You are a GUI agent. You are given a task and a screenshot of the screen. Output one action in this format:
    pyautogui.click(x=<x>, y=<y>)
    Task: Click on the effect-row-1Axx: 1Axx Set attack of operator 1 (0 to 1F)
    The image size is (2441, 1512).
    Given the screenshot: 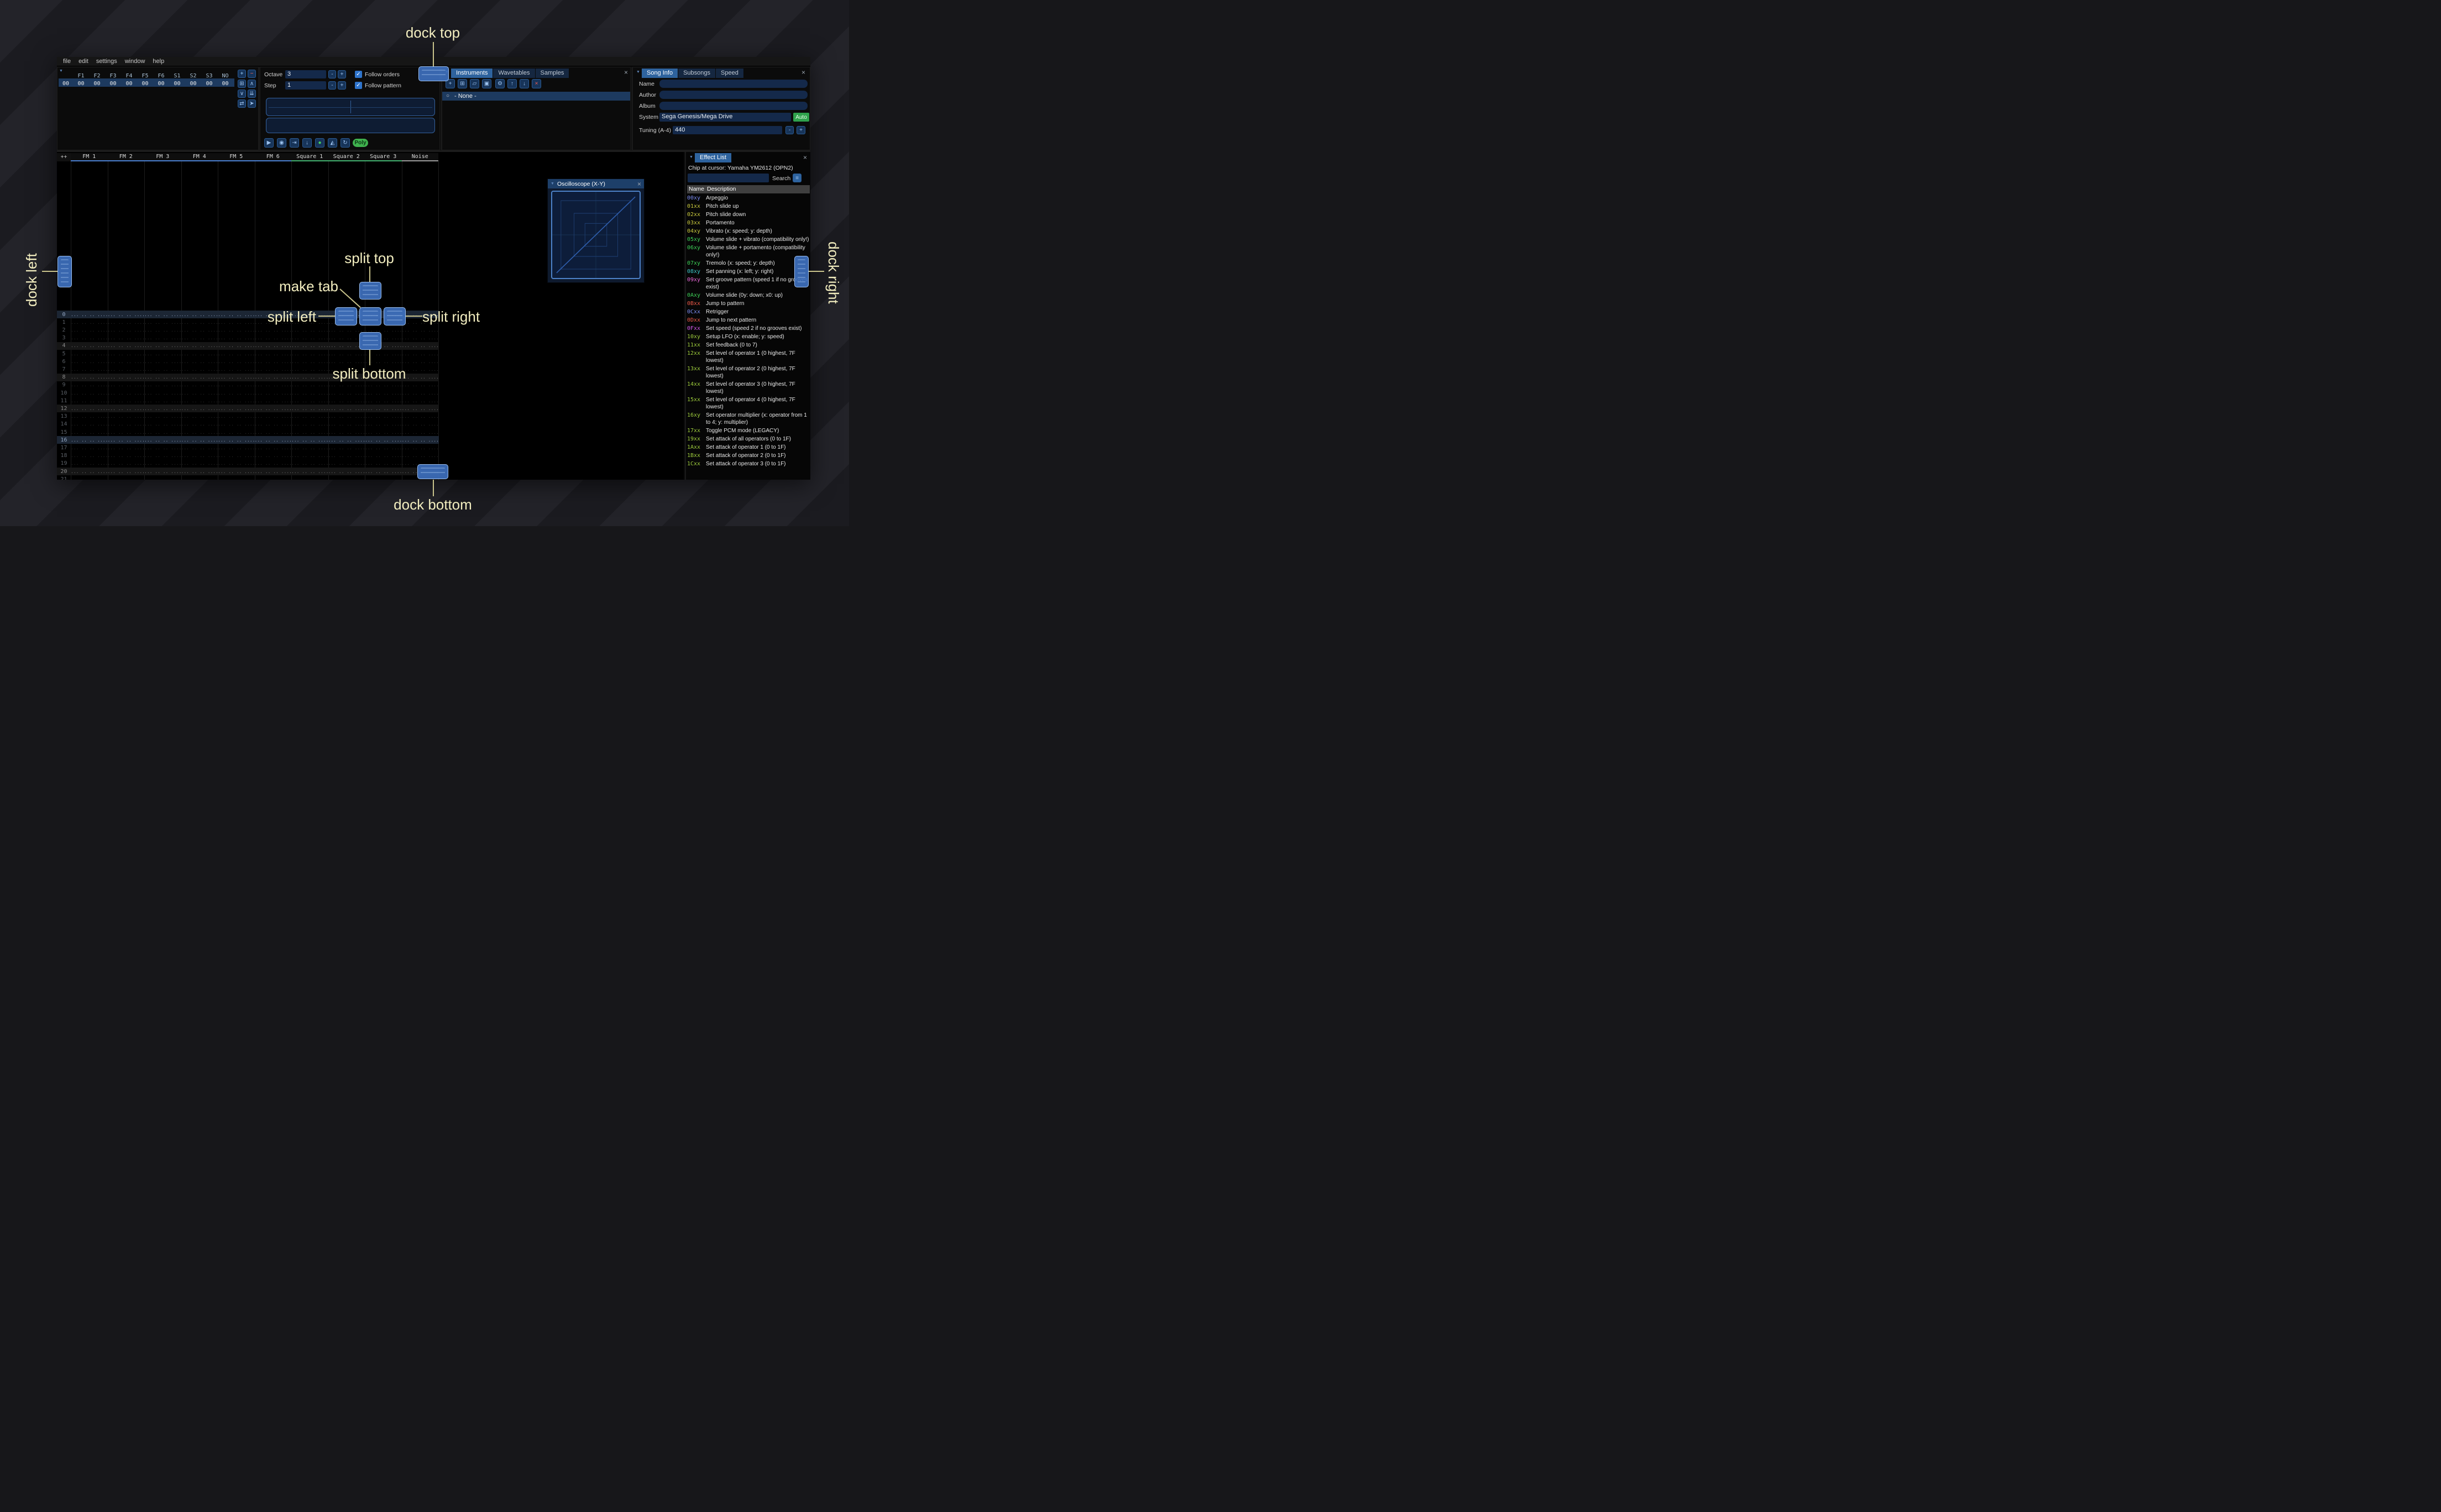 What is the action you would take?
    pyautogui.click(x=748, y=448)
    